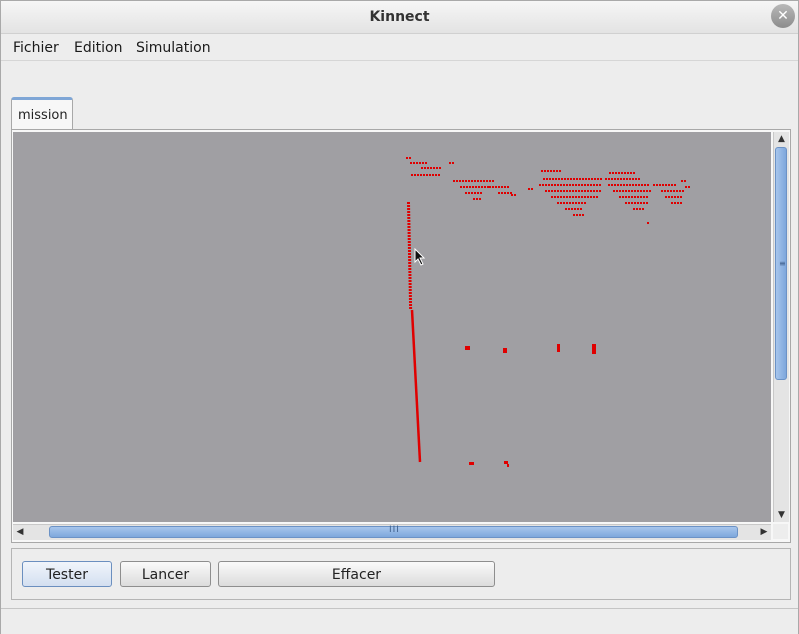 This screenshot has height=634, width=799. Describe the element at coordinates (356, 574) in the screenshot. I see `effacer-button: Effacer` at that location.